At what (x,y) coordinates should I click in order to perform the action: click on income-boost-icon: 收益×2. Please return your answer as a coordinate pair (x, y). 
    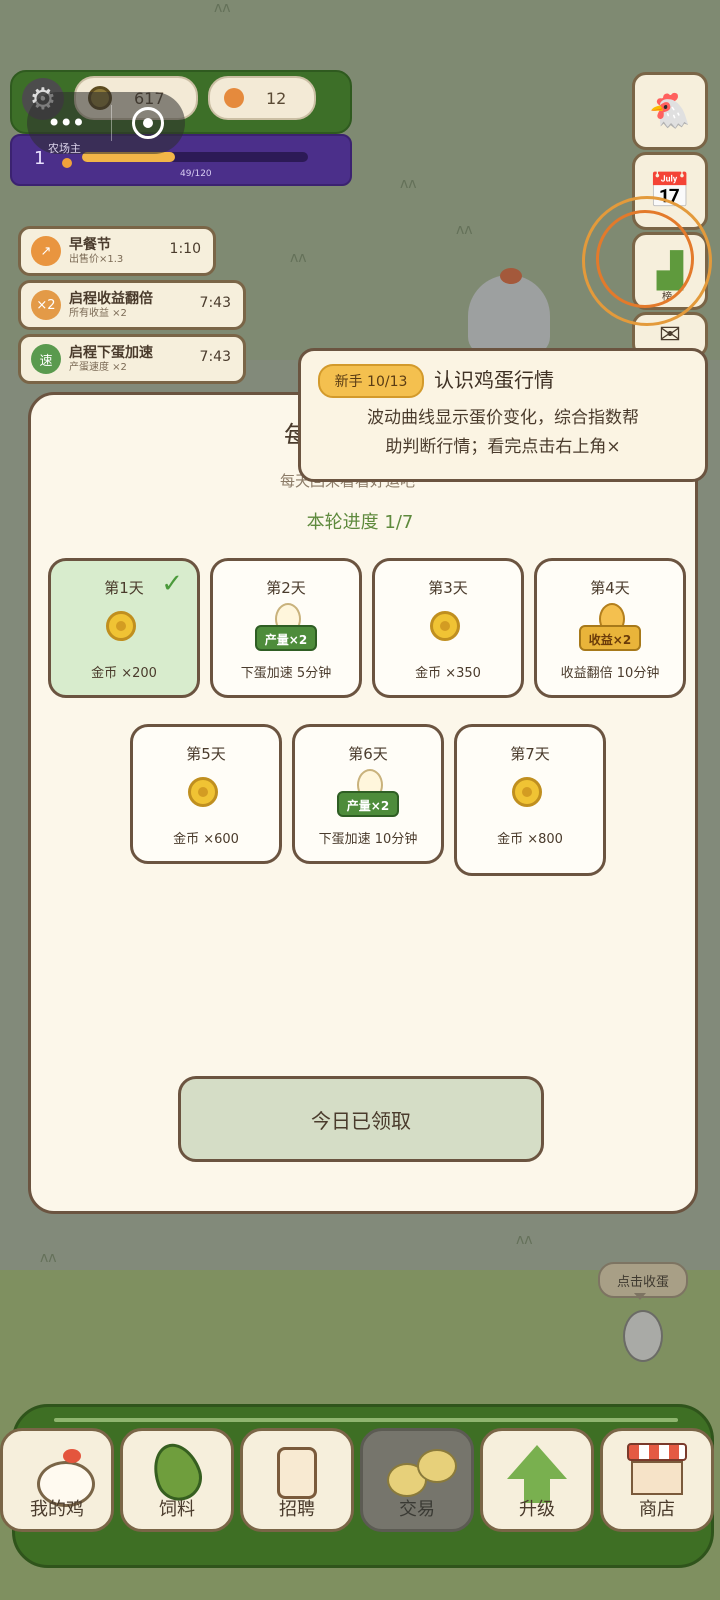
    Looking at the image, I should click on (610, 629).